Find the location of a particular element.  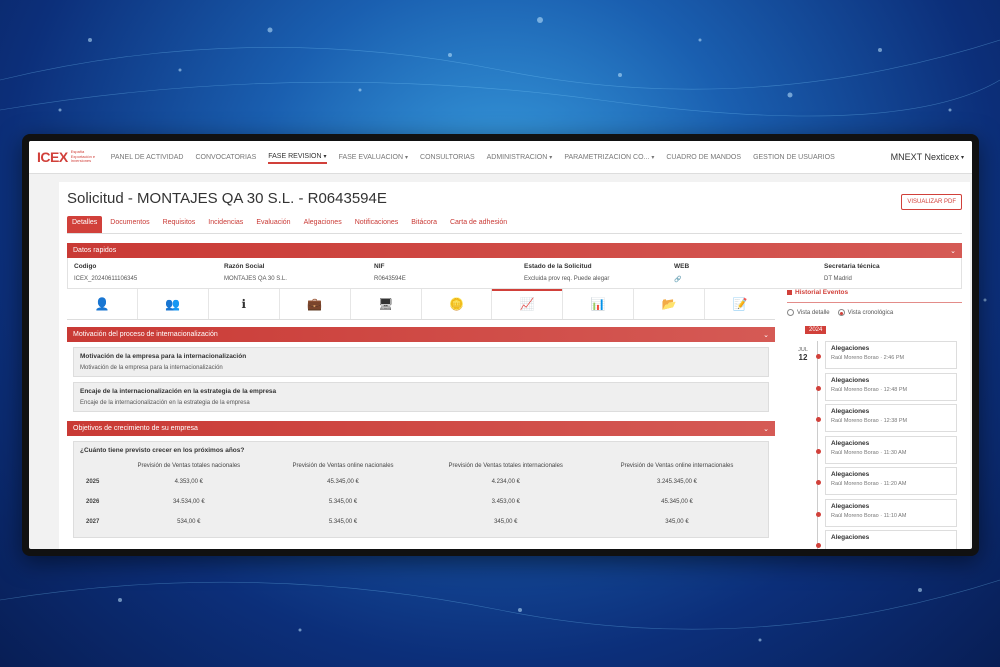

nav-item: PARAMETRIZACION CO... ▾ is located at coordinates (609, 157).